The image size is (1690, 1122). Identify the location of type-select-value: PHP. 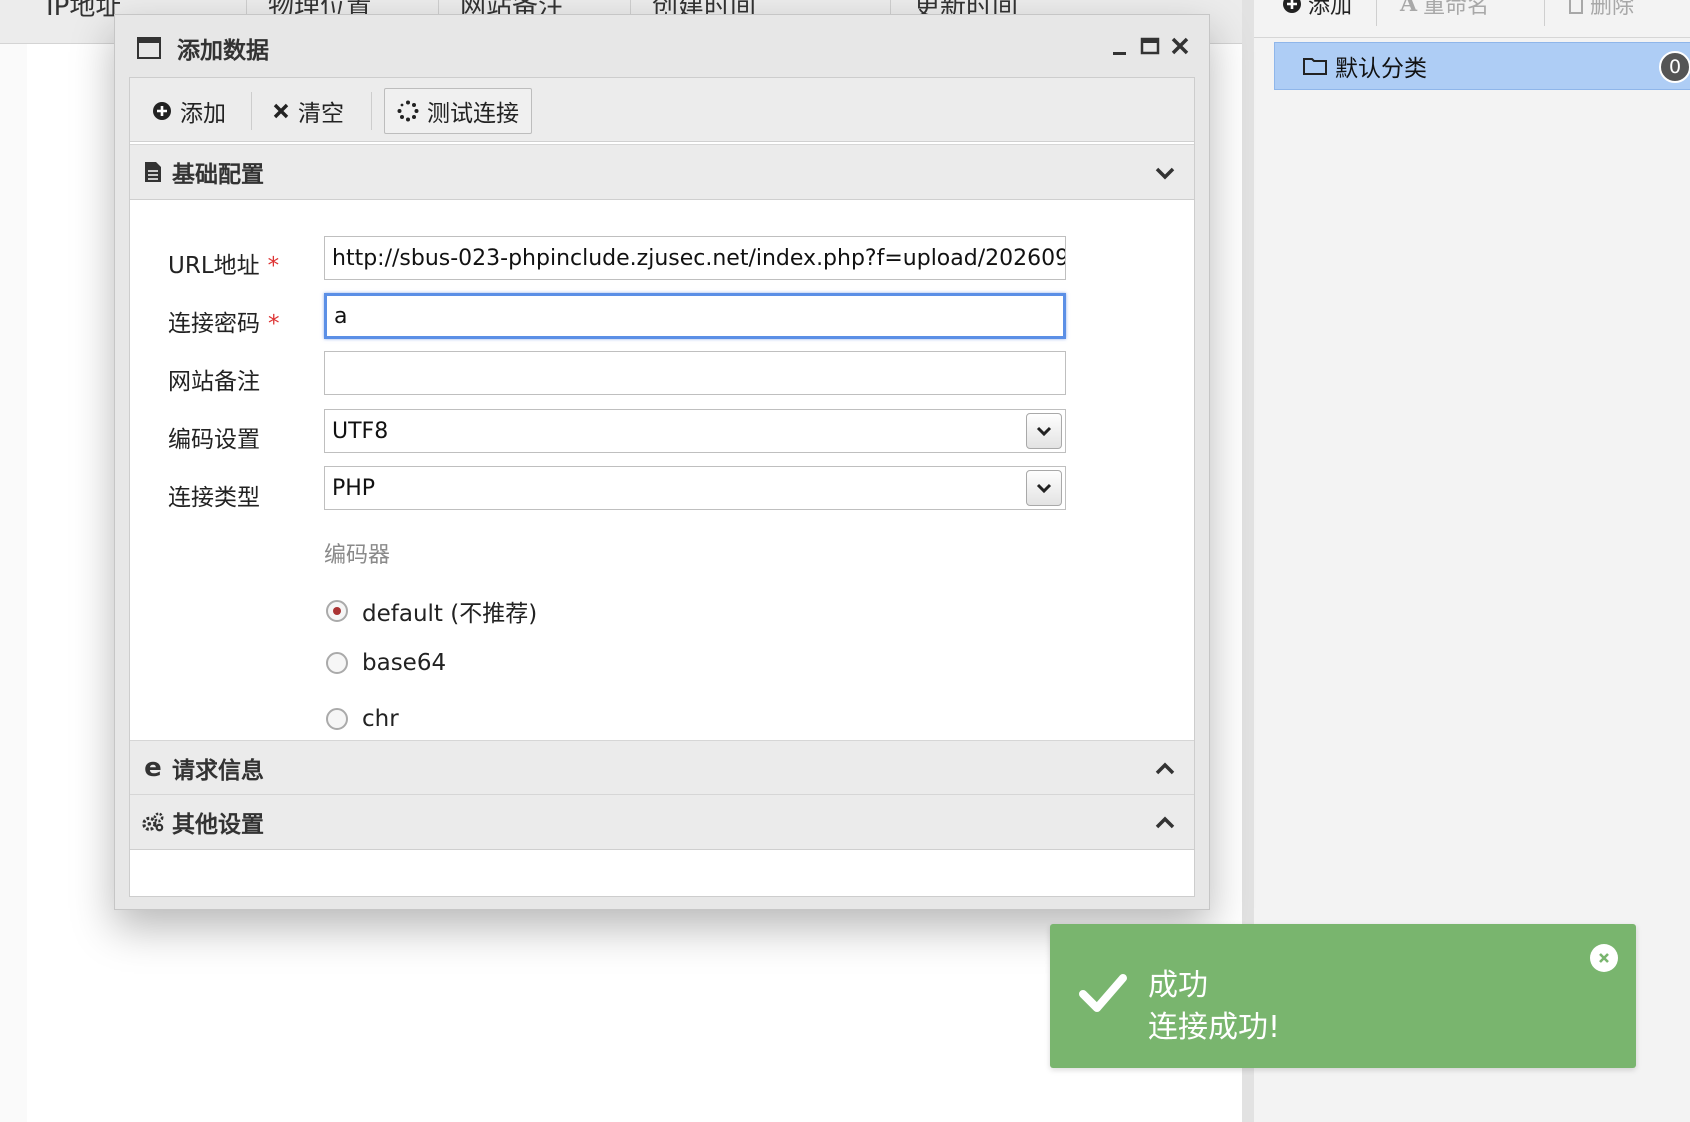
(354, 488).